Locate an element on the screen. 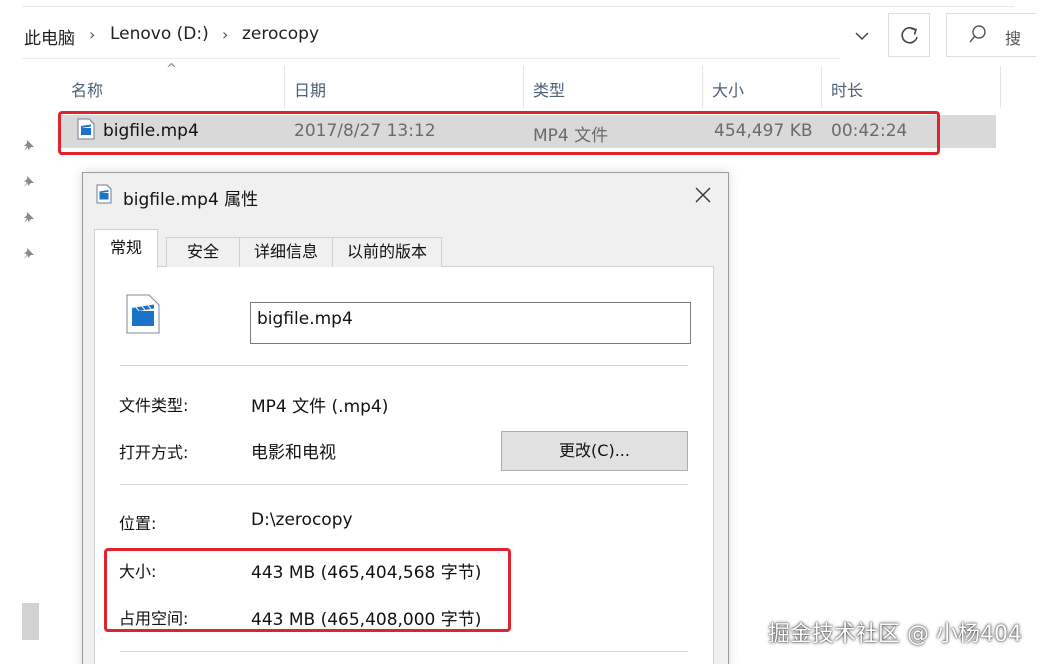 The height and width of the screenshot is (664, 1064). close-icon is located at coordinates (703, 195).